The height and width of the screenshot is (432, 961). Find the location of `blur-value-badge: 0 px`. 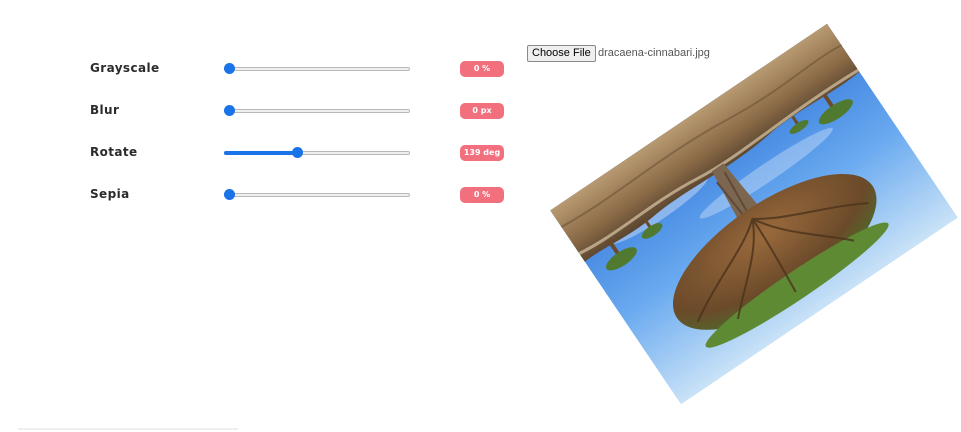

blur-value-badge: 0 px is located at coordinates (482, 111).